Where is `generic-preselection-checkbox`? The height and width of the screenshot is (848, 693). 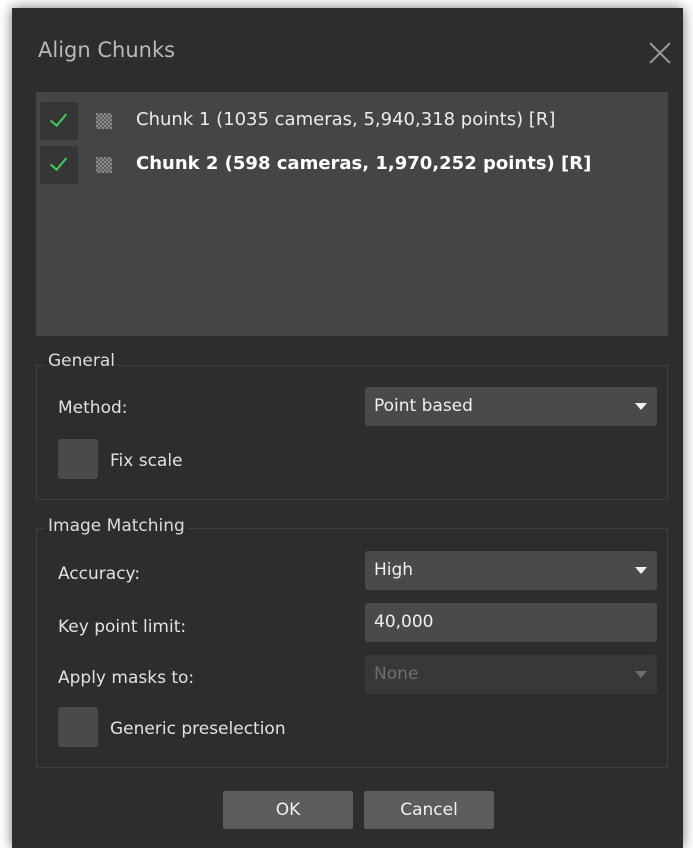
generic-preselection-checkbox is located at coordinates (78, 727).